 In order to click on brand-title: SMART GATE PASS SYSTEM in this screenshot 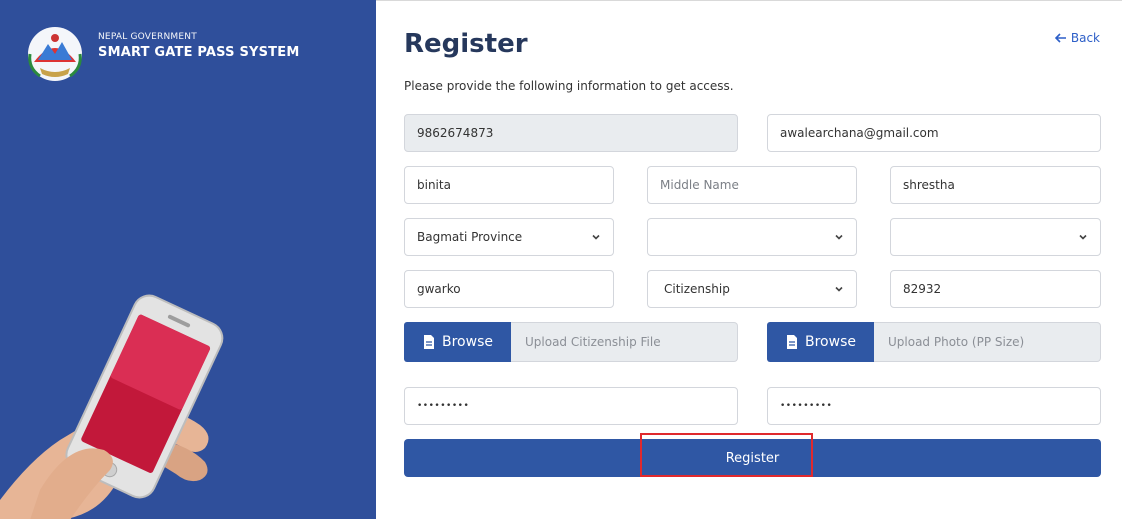, I will do `click(199, 52)`.